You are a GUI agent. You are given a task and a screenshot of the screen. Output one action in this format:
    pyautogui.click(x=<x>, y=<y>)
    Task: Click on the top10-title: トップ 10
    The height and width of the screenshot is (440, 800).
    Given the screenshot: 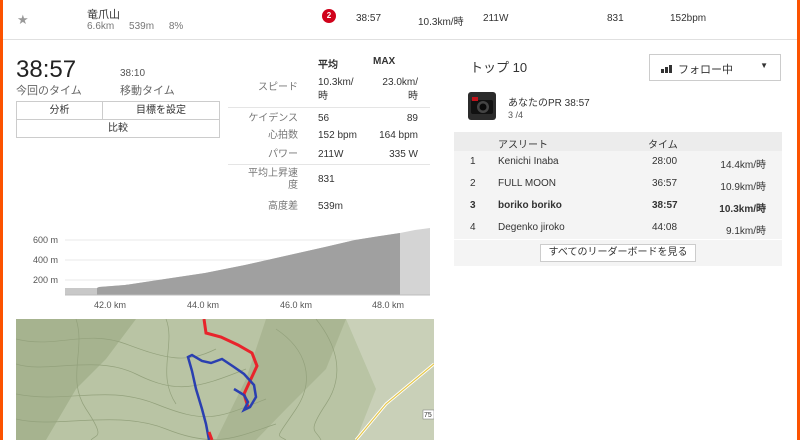 What is the action you would take?
    pyautogui.click(x=499, y=67)
    